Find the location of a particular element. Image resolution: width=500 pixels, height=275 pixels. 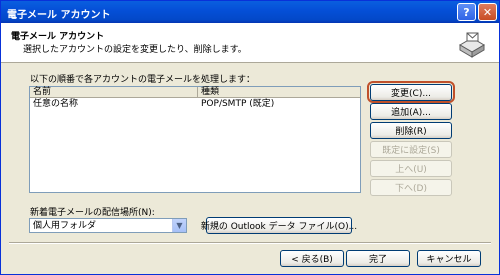

footer-divider is located at coordinates (250, 243).